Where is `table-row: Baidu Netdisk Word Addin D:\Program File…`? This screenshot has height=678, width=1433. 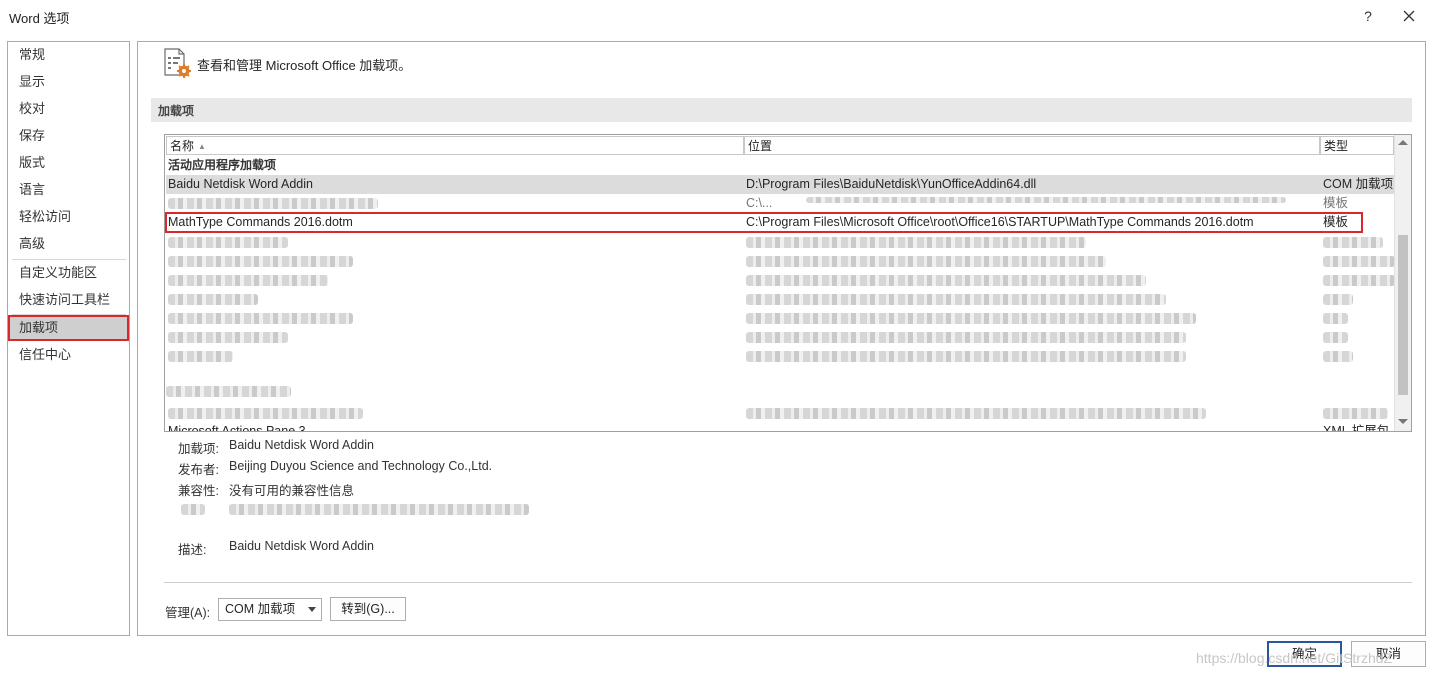 table-row: Baidu Netdisk Word Addin D:\Program File… is located at coordinates (780, 184).